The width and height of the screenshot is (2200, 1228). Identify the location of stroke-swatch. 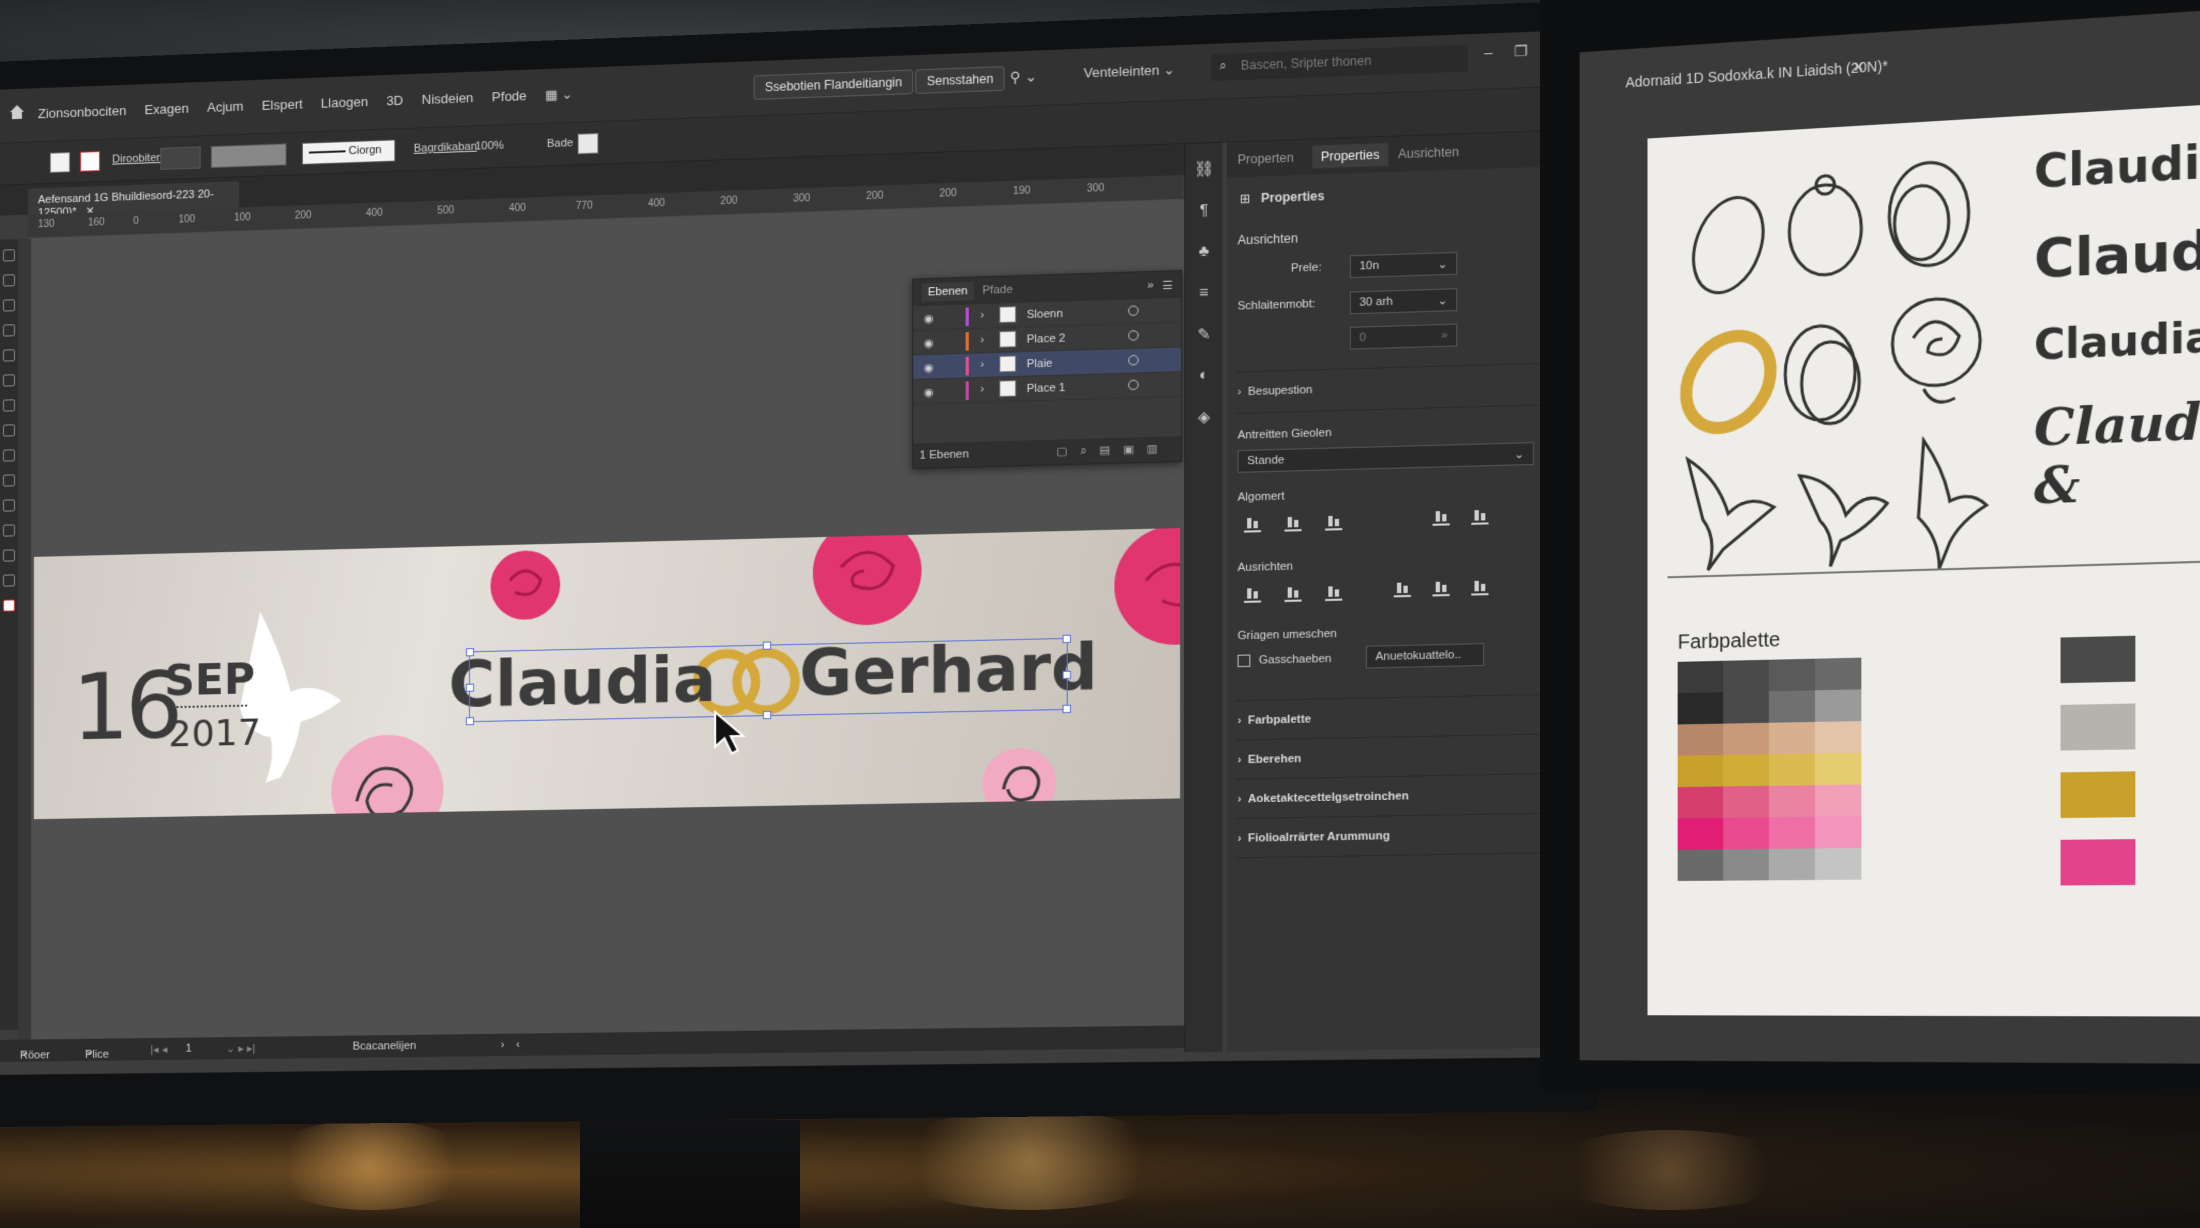
(90, 161).